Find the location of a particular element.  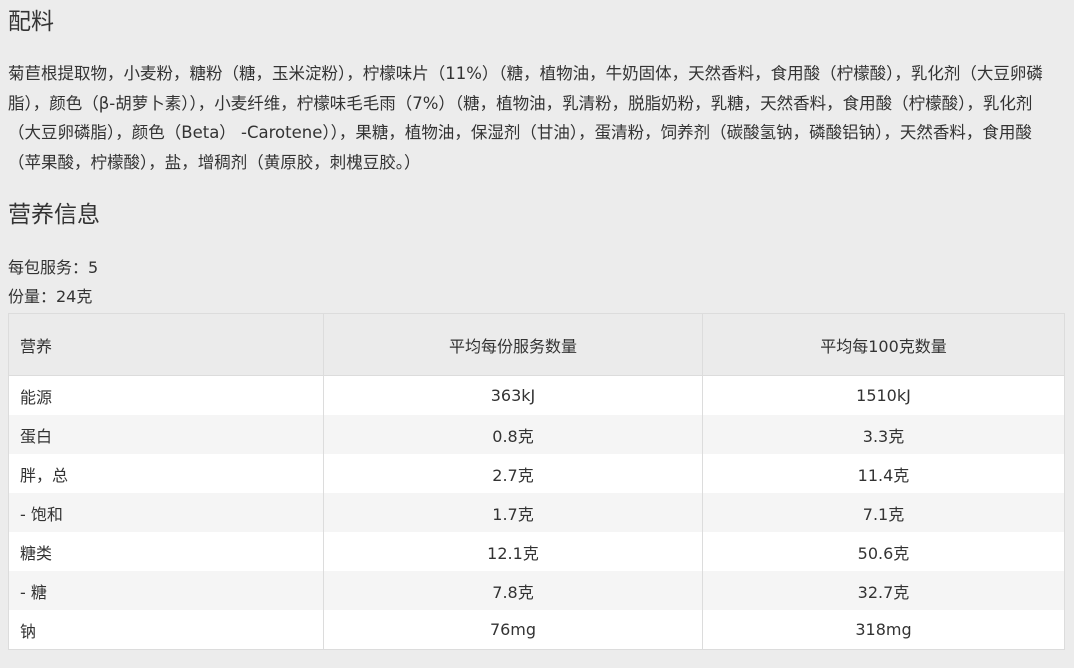

per-serving-value: 0.8克 is located at coordinates (513, 434).